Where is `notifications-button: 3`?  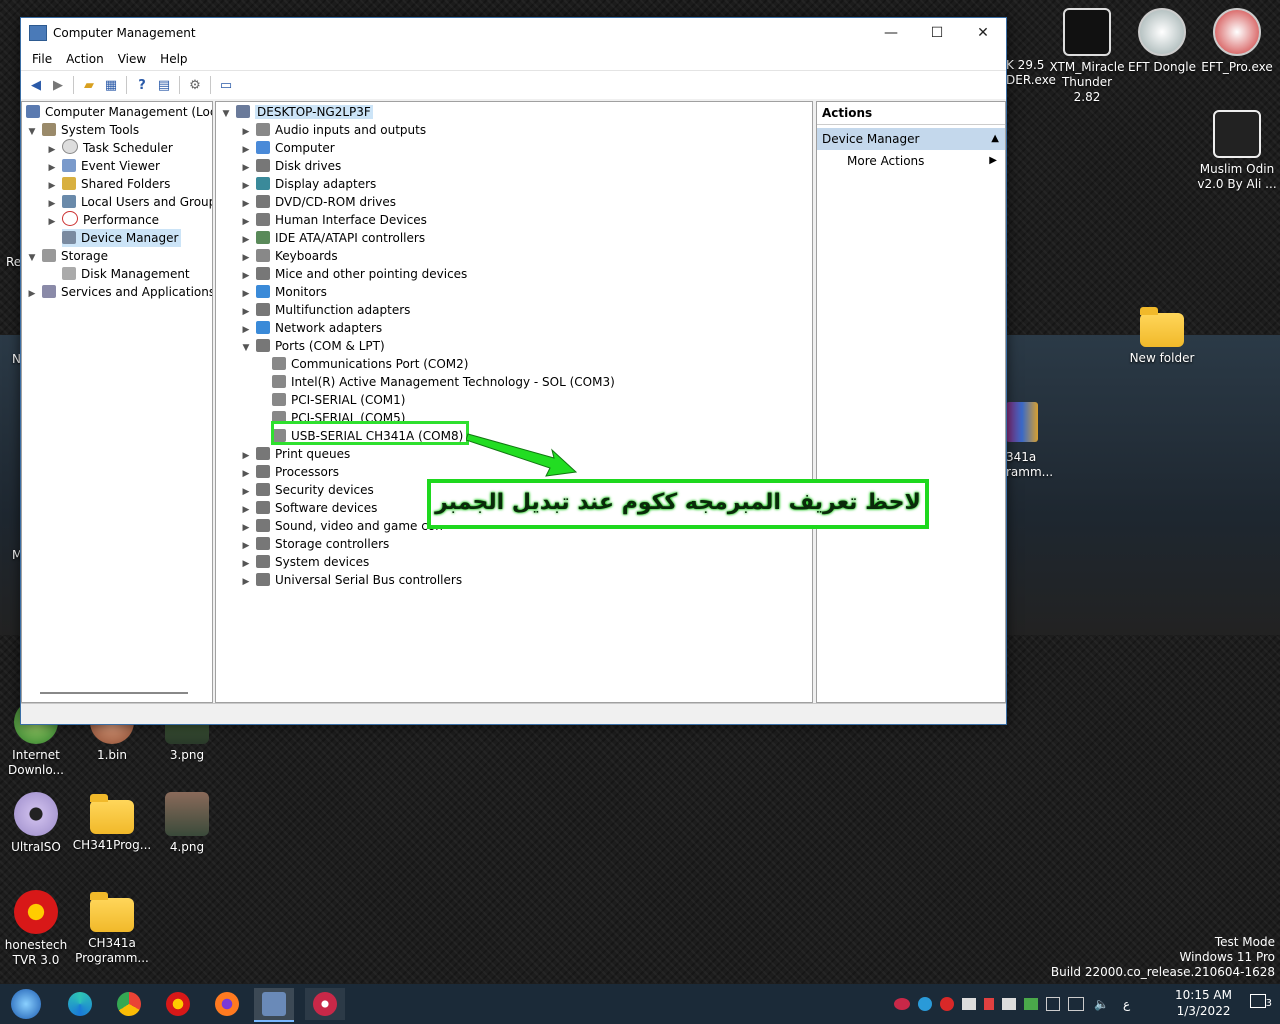
notifications-button: 3 is located at coordinates (1261, 1003).